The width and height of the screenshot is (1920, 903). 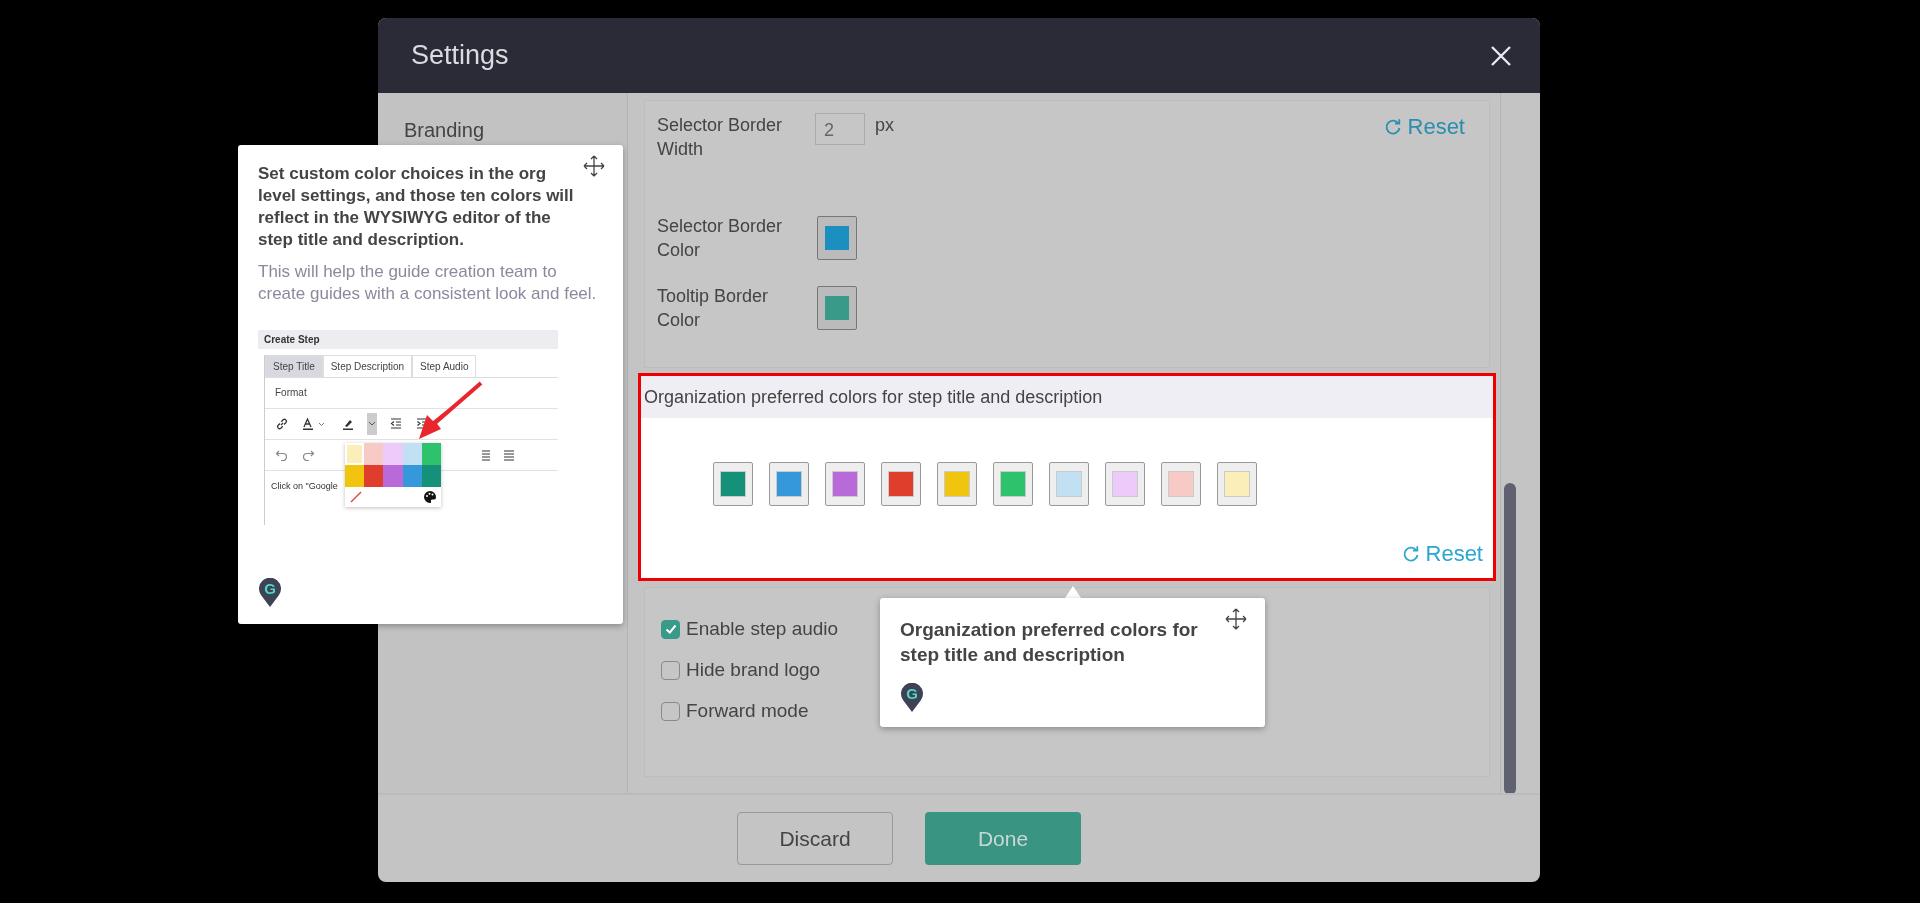 What do you see at coordinates (815, 838) in the screenshot?
I see `discard-button: Discard` at bounding box center [815, 838].